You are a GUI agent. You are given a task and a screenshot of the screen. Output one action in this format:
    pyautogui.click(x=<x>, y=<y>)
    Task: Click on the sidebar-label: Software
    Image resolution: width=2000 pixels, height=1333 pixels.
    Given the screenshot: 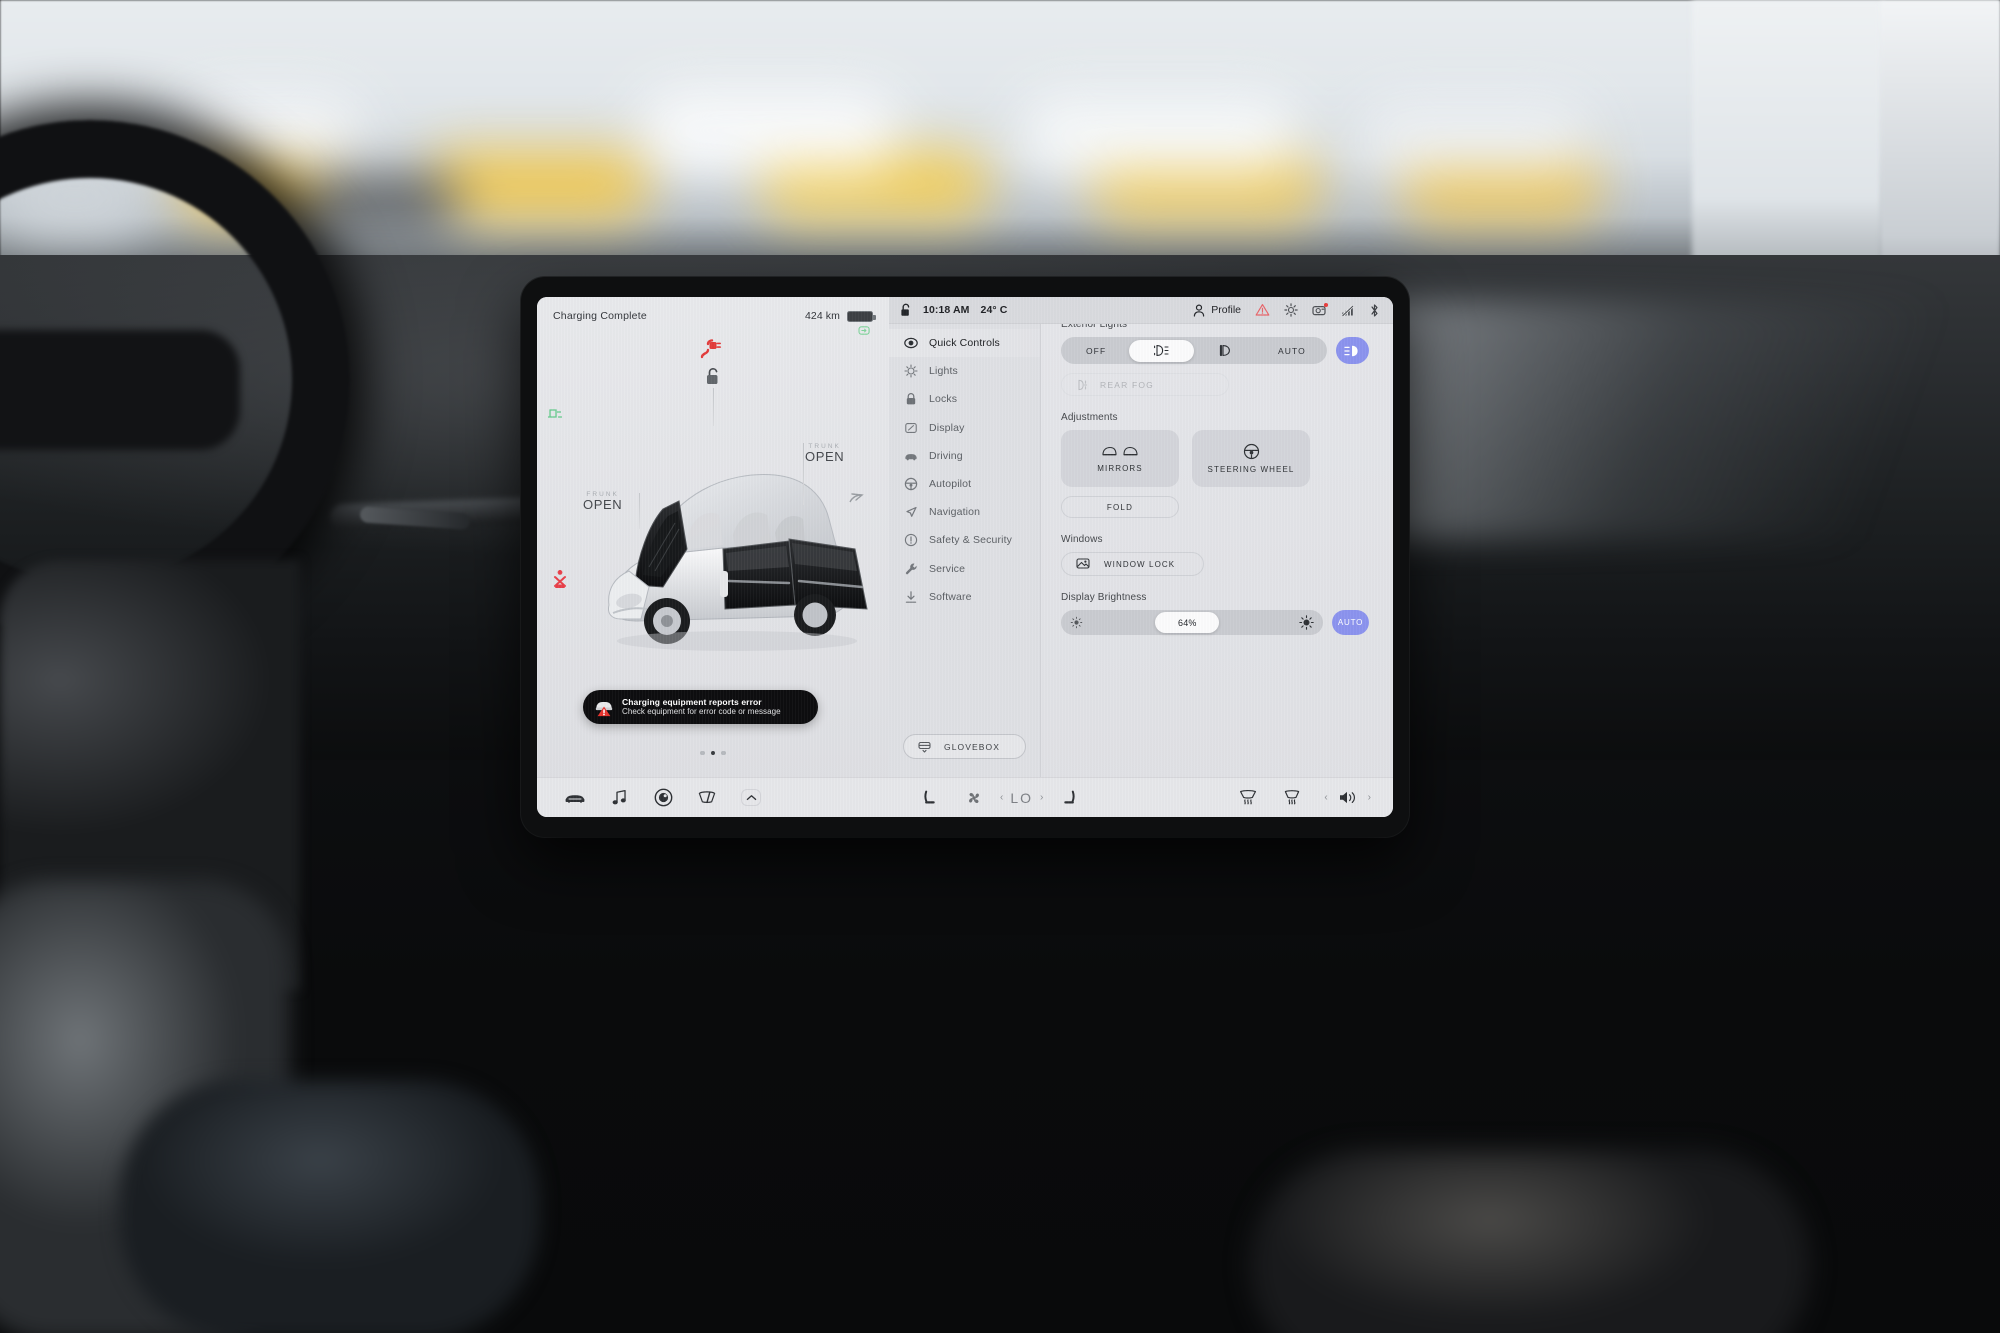 What is the action you would take?
    pyautogui.click(x=950, y=596)
    